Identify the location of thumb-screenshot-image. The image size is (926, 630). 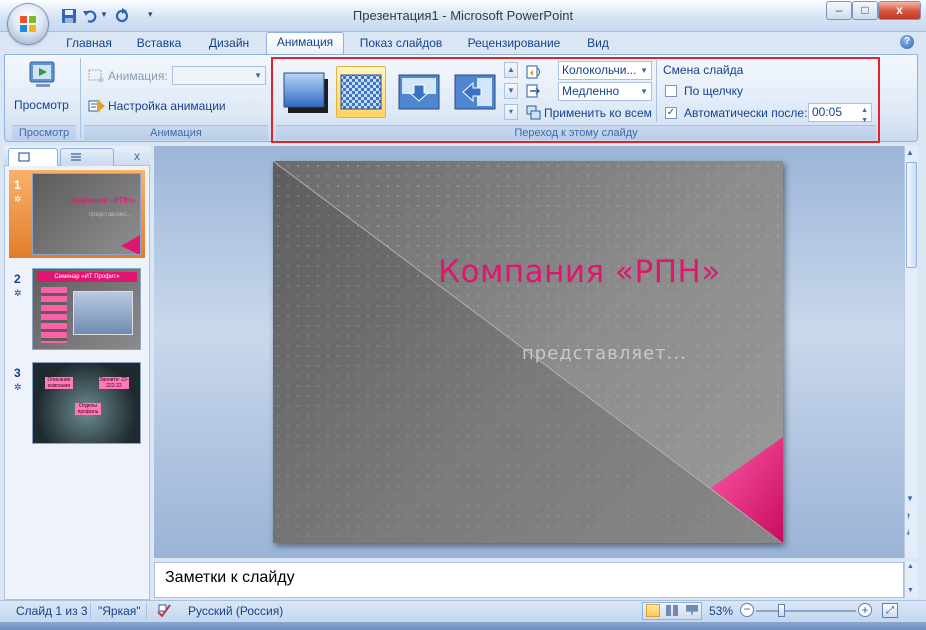
(103, 313).